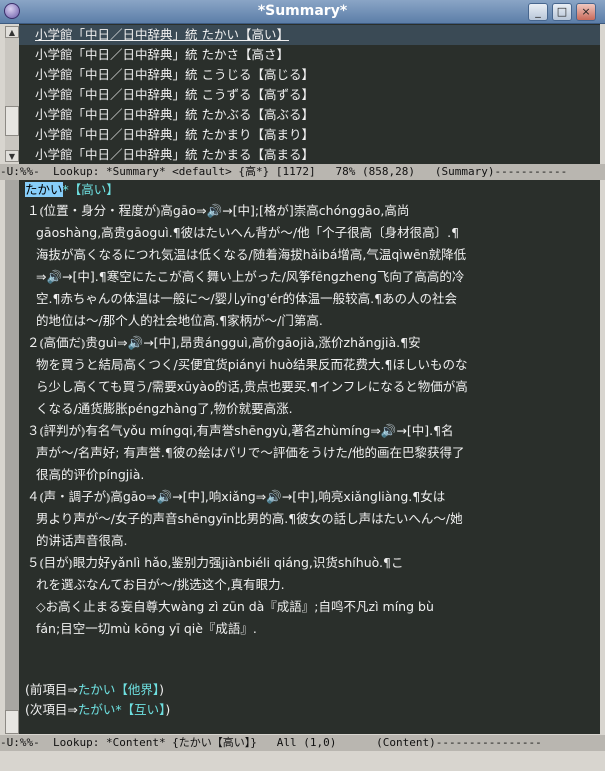 Image resolution: width=605 pixels, height=771 pixels. I want to click on entry-text-line: fán;目空一切mù kōng yī qiè『成語』., so click(146, 628).